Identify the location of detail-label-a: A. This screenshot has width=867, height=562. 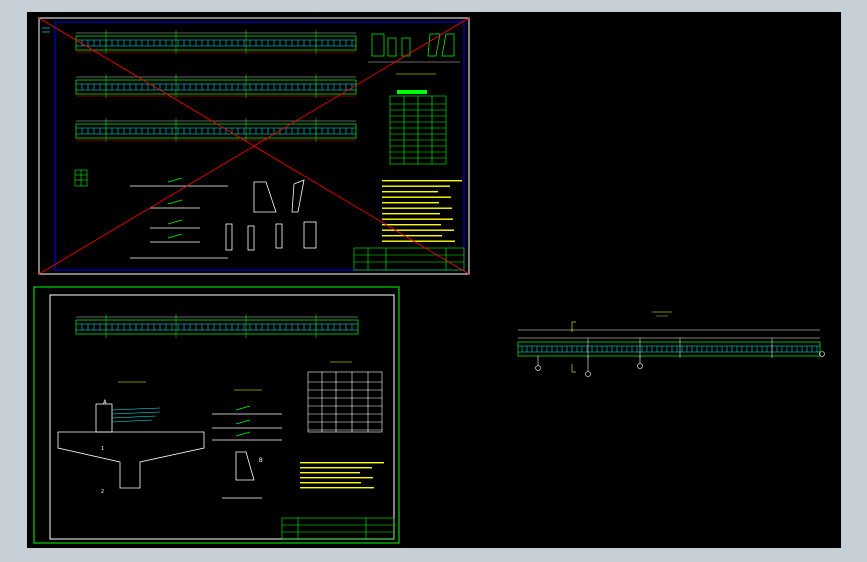
(105, 402).